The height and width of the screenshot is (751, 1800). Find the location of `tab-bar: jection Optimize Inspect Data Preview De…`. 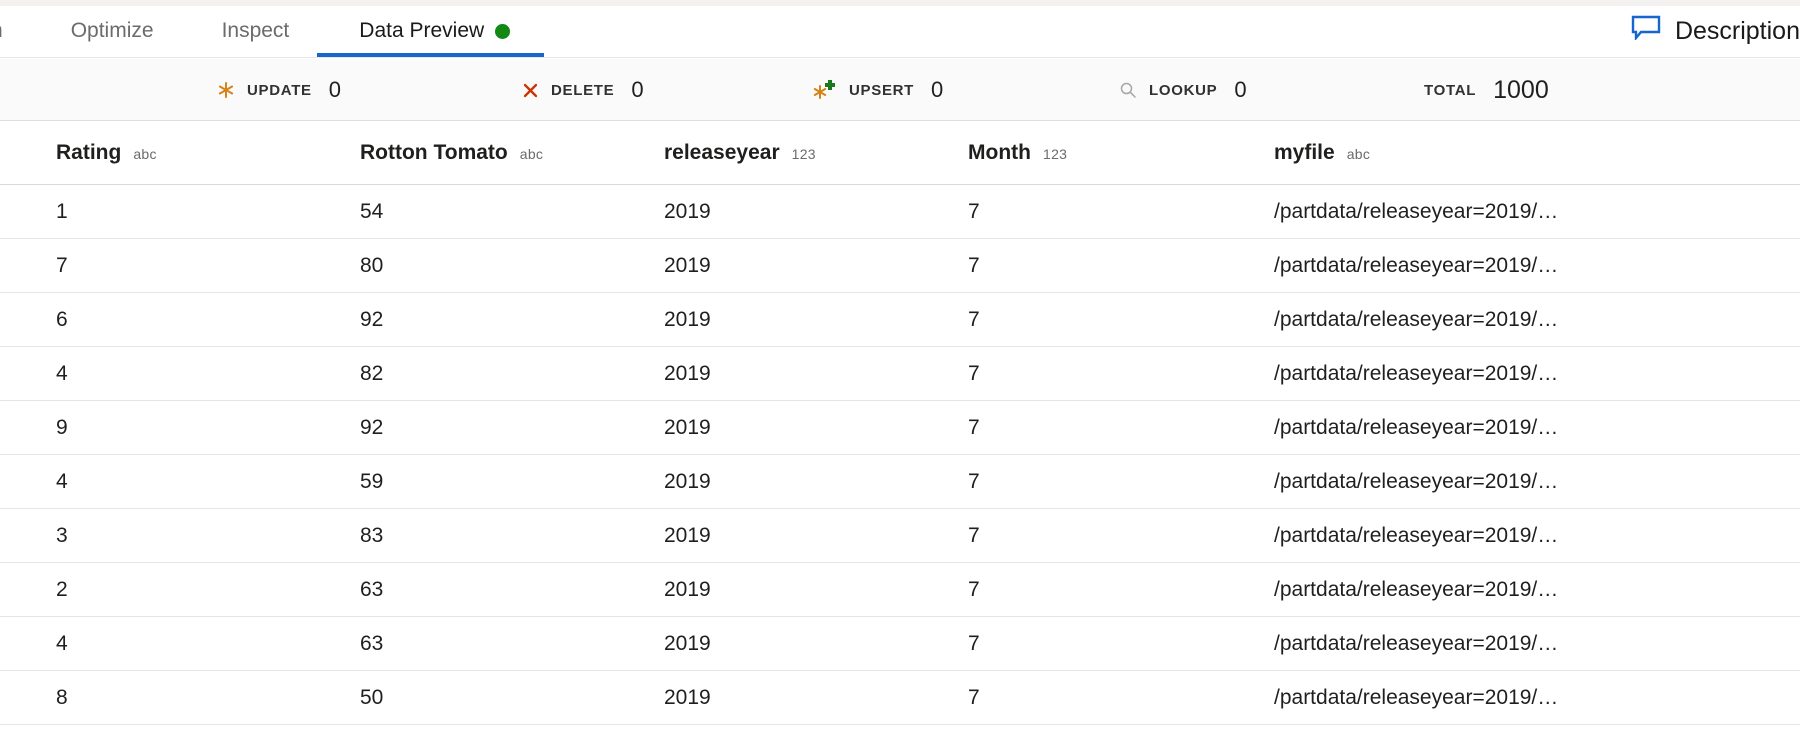

tab-bar: jection Optimize Inspect Data Preview De… is located at coordinates (900, 32).